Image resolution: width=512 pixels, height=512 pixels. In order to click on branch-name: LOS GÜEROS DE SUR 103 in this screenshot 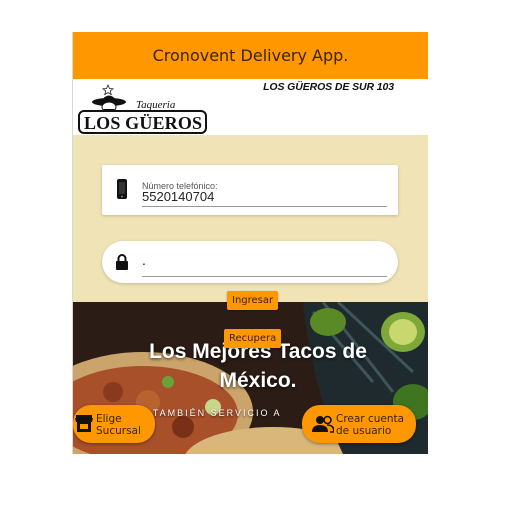, I will do `click(328, 87)`.